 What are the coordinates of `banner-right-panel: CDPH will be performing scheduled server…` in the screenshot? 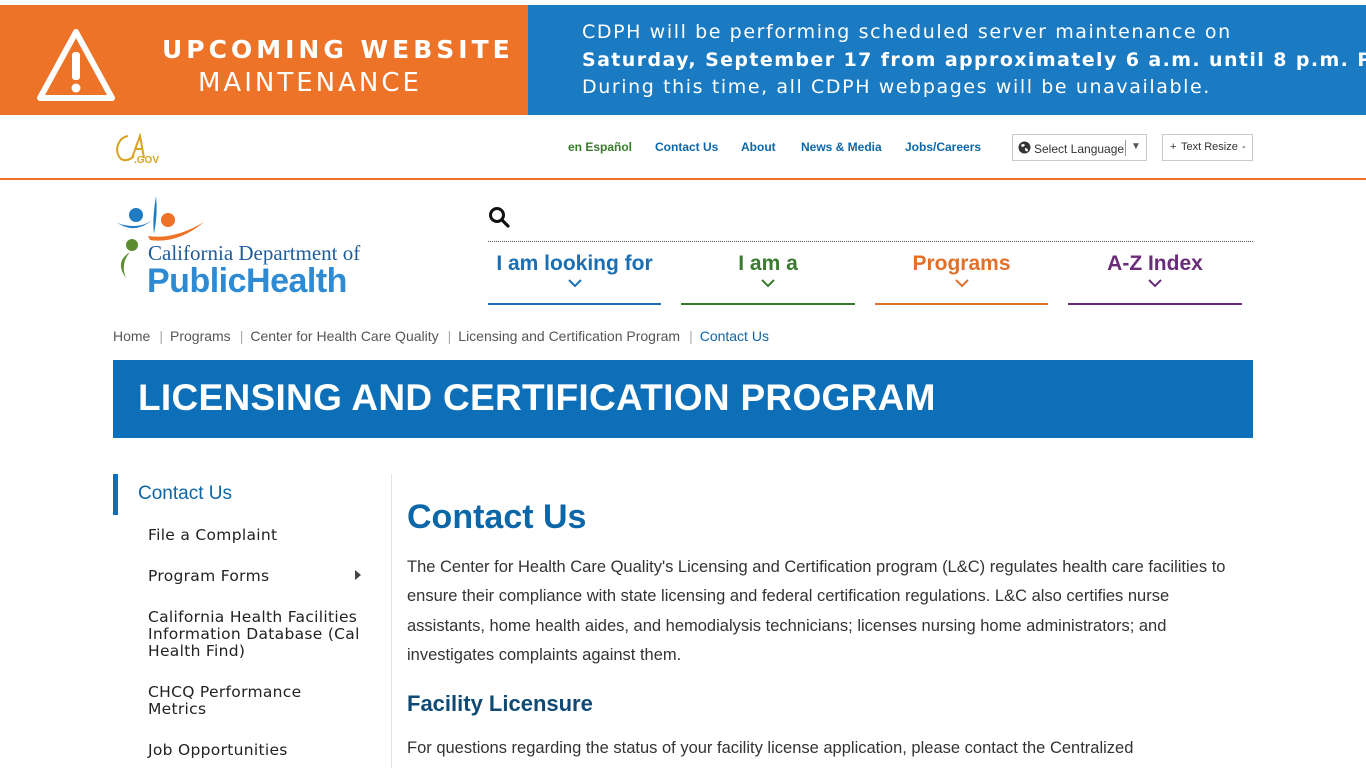 It's located at (947, 60).